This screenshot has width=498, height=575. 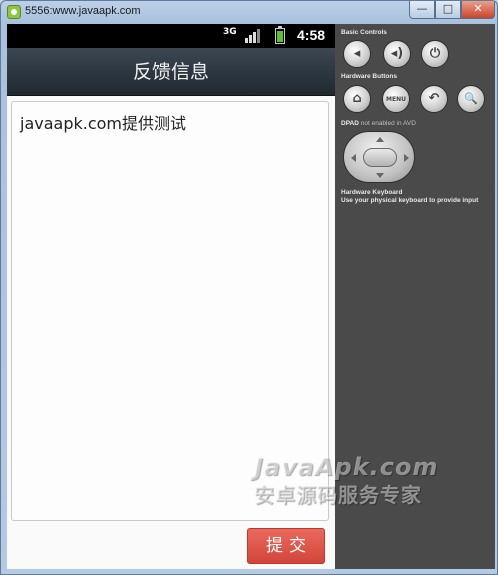 I want to click on dpad-center-button, so click(x=380, y=157).